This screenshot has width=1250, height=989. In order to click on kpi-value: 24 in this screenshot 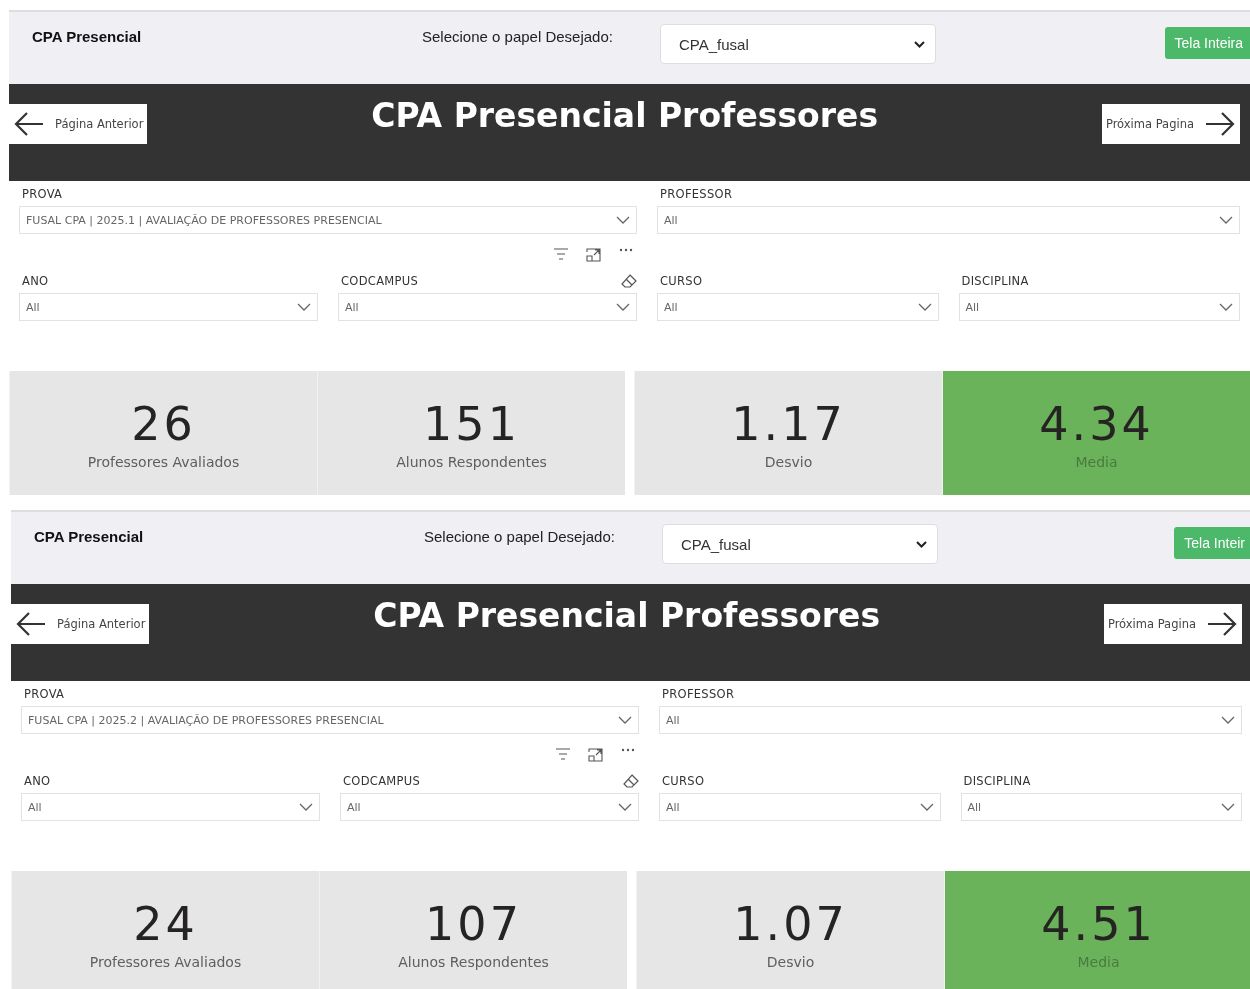, I will do `click(165, 924)`.